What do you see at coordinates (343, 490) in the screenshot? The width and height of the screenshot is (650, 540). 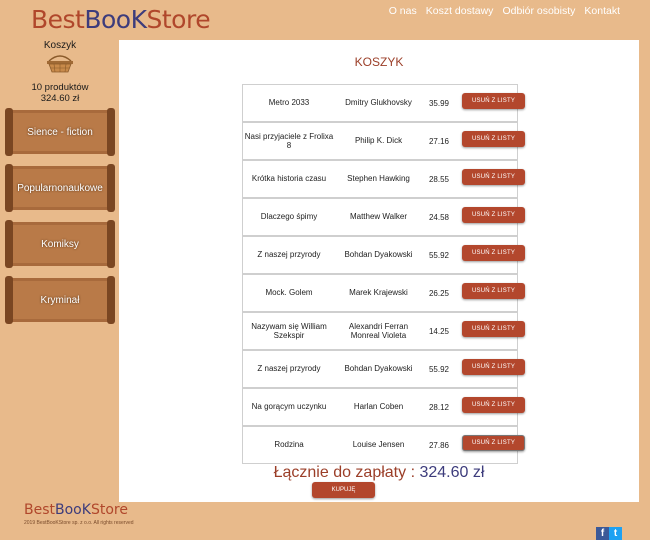 I see `buy-button: KUPUJĘ` at bounding box center [343, 490].